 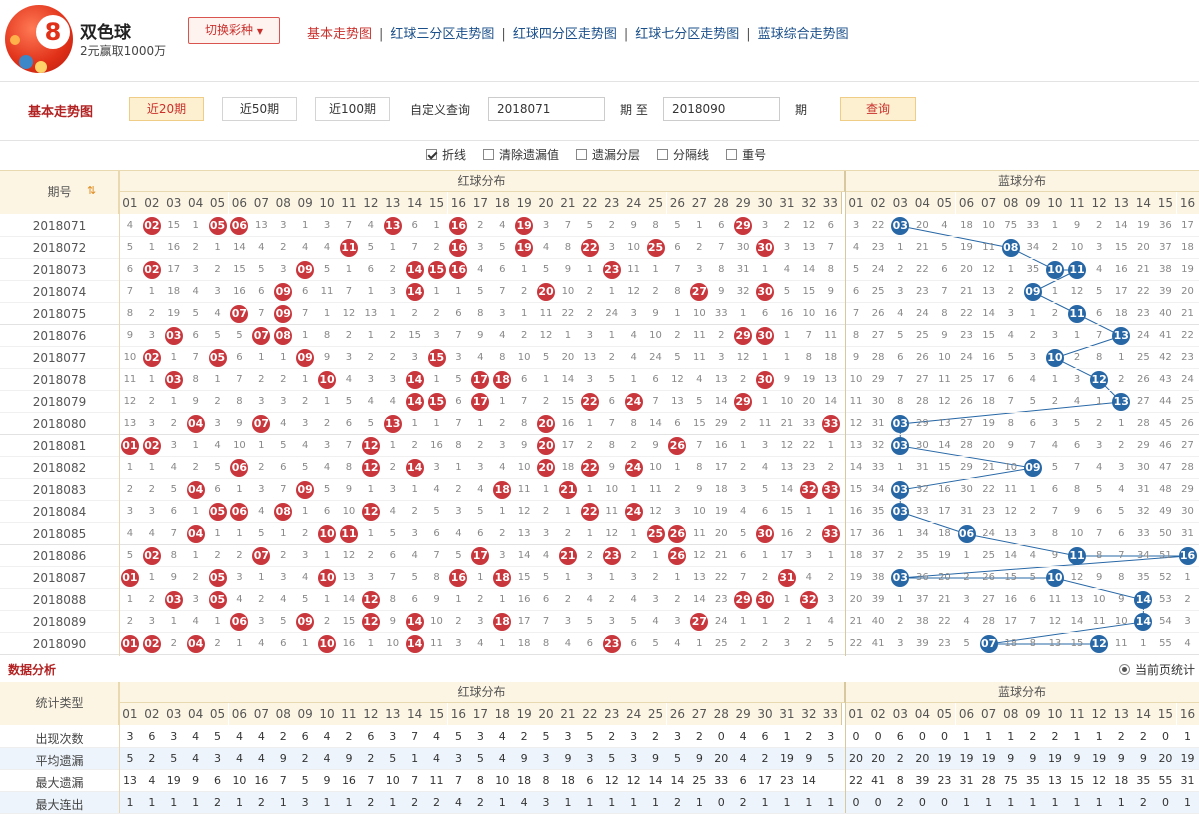 I want to click on red-ball: 12, so click(x=370, y=622).